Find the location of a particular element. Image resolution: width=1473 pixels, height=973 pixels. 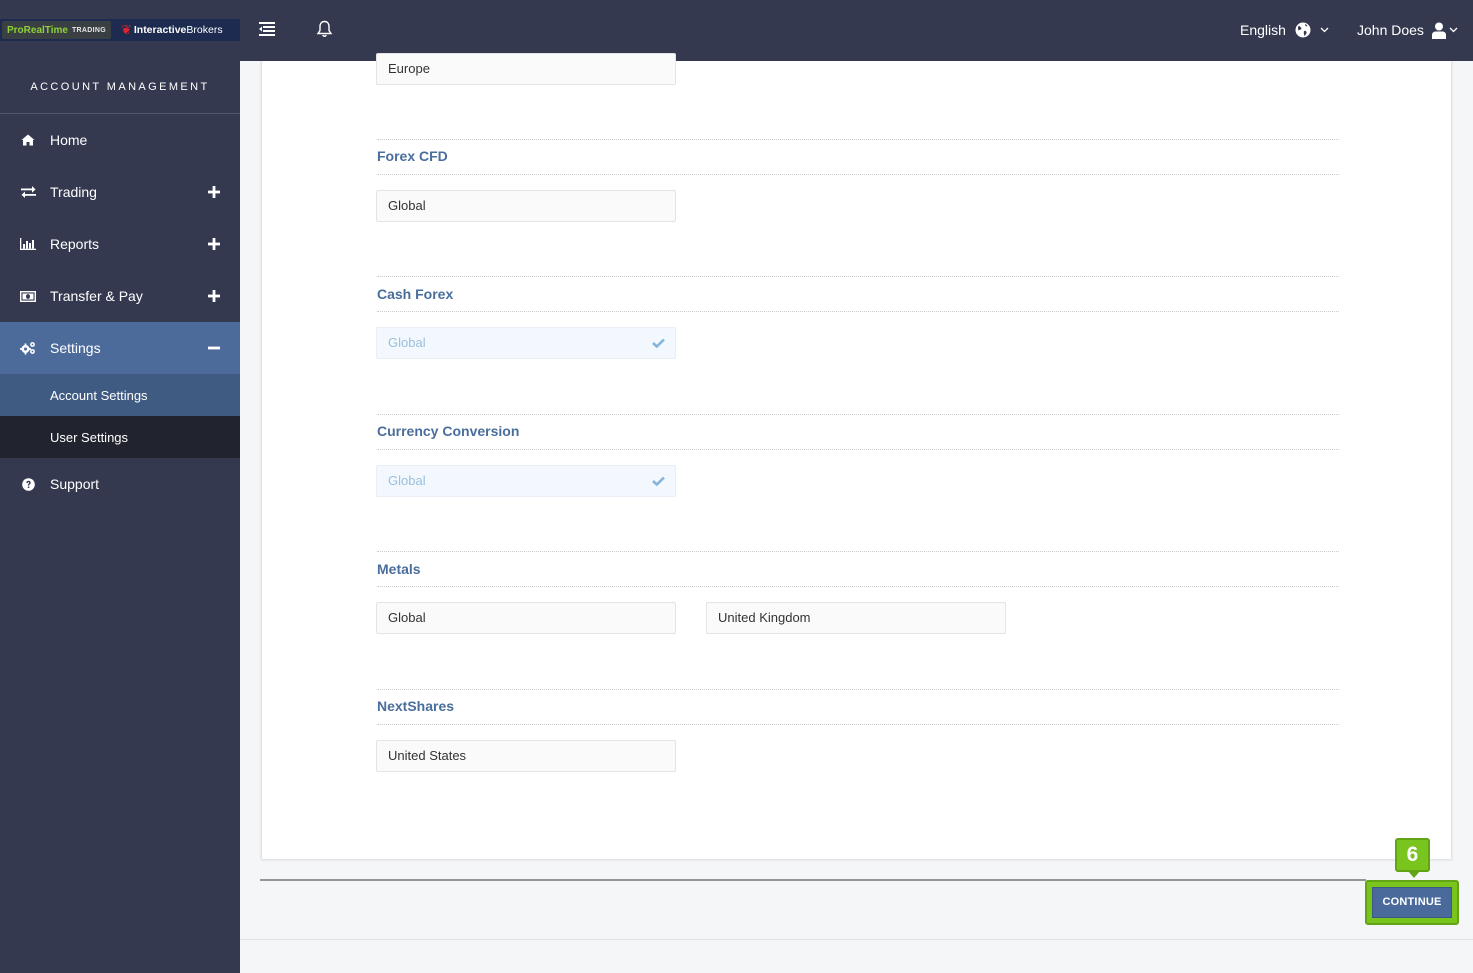

section-title-nextshares: NextShares is located at coordinates (416, 706).